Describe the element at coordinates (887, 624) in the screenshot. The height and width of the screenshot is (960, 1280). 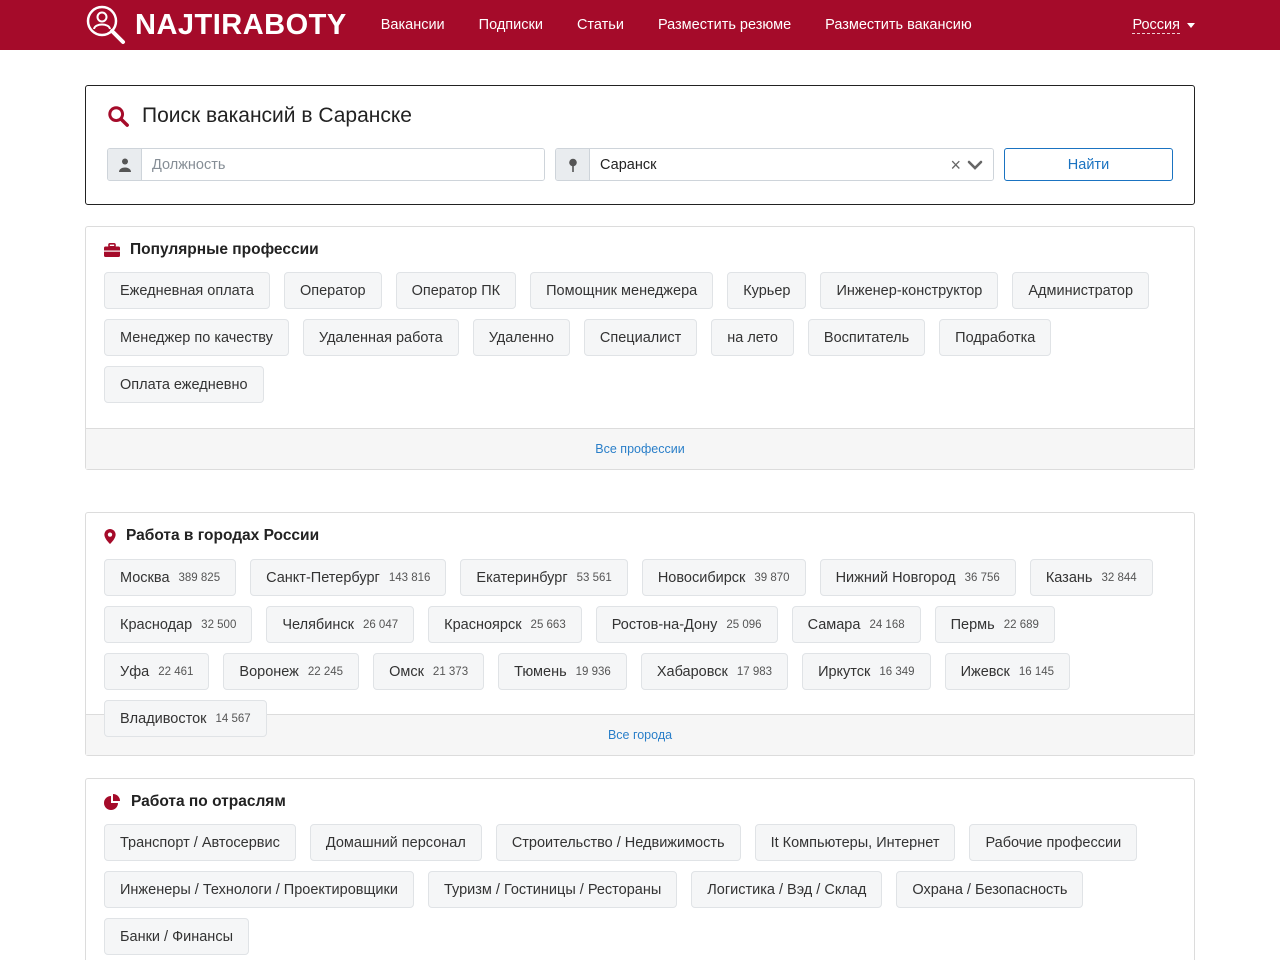
I see `vacancy-count: 24 168` at that location.